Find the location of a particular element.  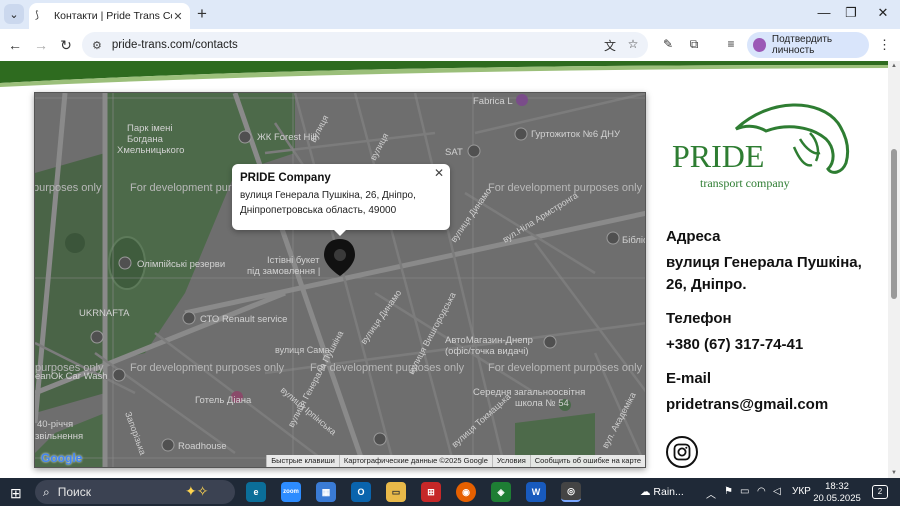

map-label-dorm: Гуртожиток №6 ДНУ is located at coordinates (576, 134).